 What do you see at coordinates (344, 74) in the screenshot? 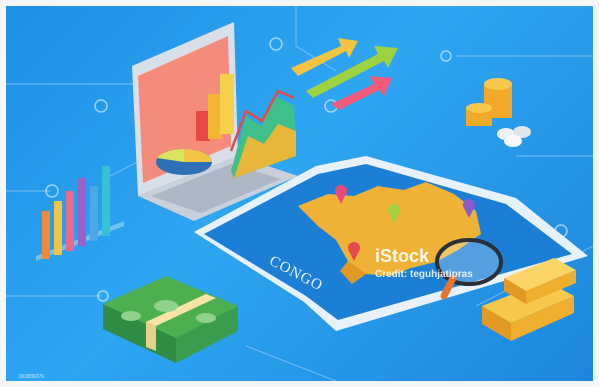
I see `arrows-icon` at bounding box center [344, 74].